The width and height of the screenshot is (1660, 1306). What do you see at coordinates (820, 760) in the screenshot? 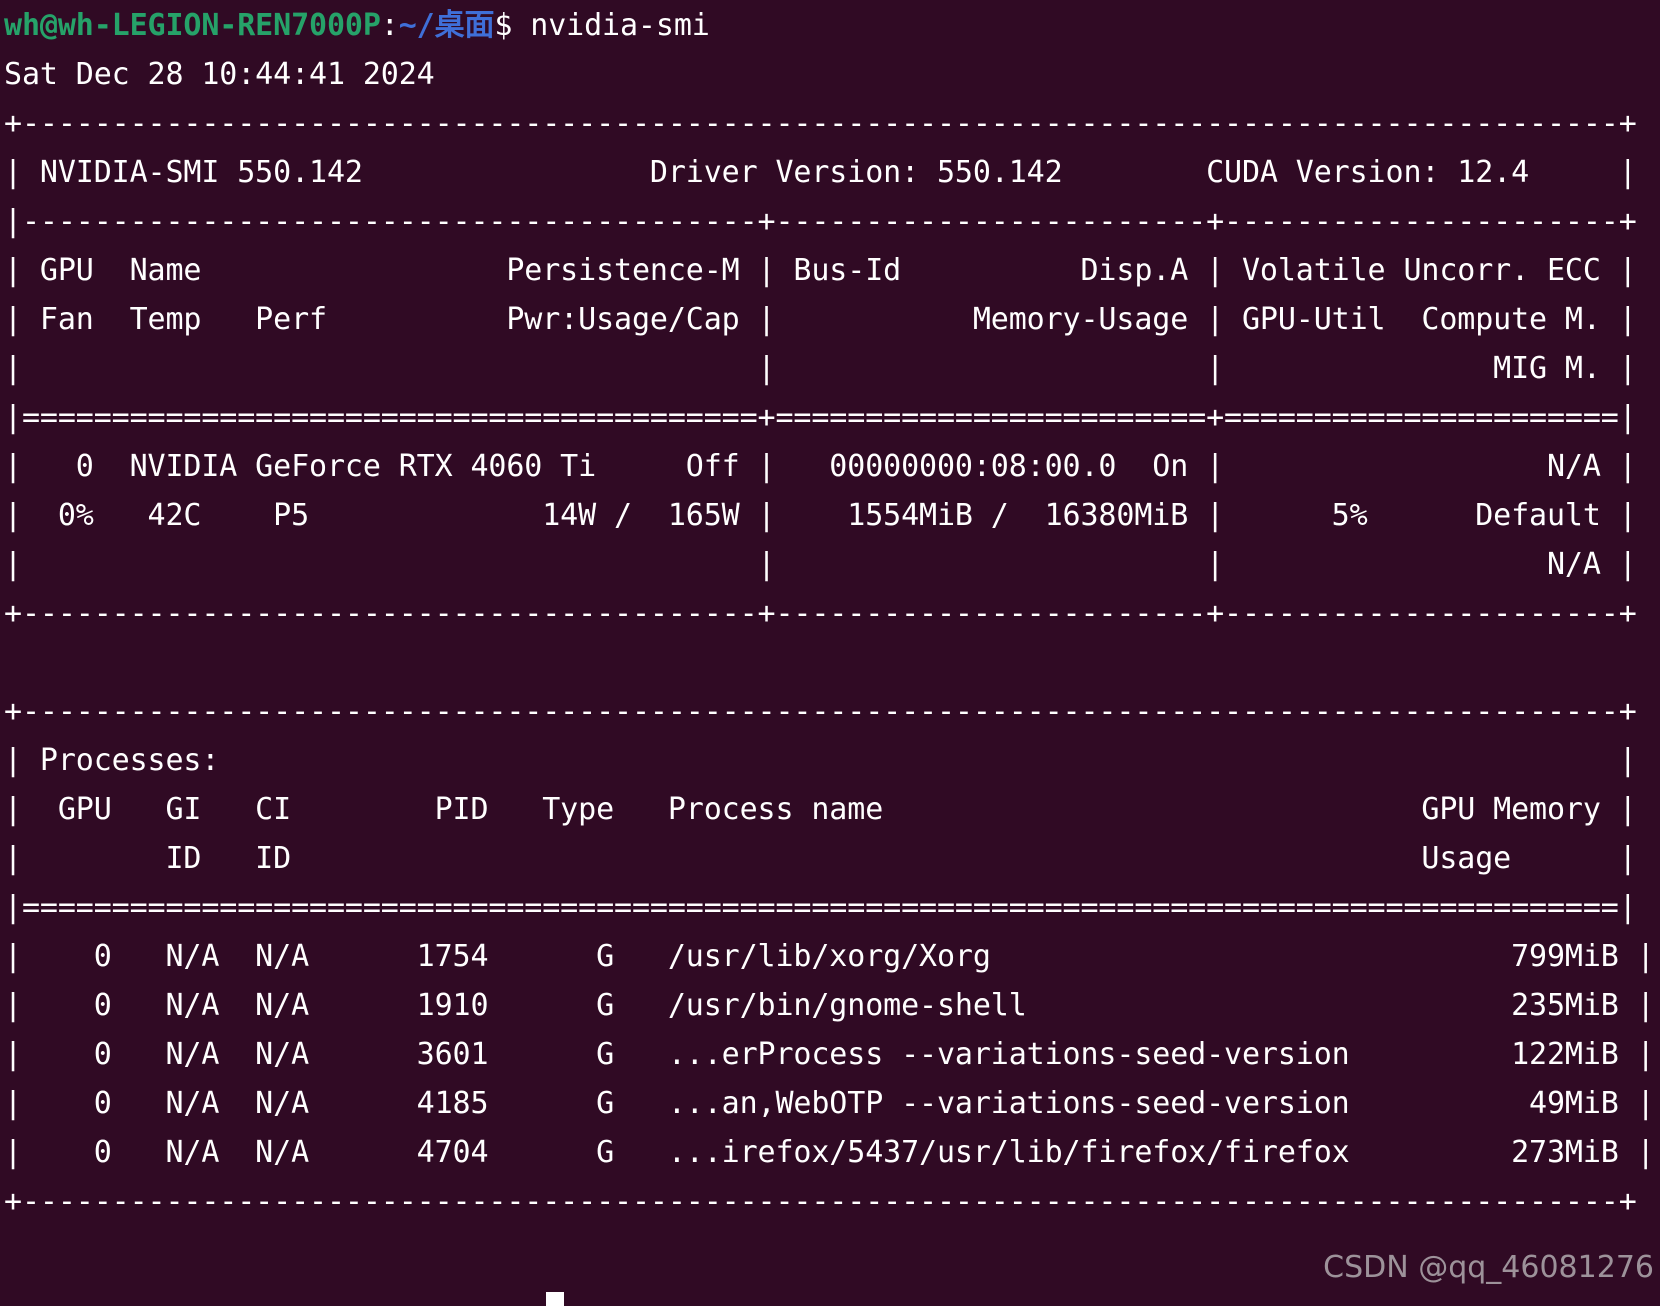
I see `processes-title-row: | Processes: |` at bounding box center [820, 760].